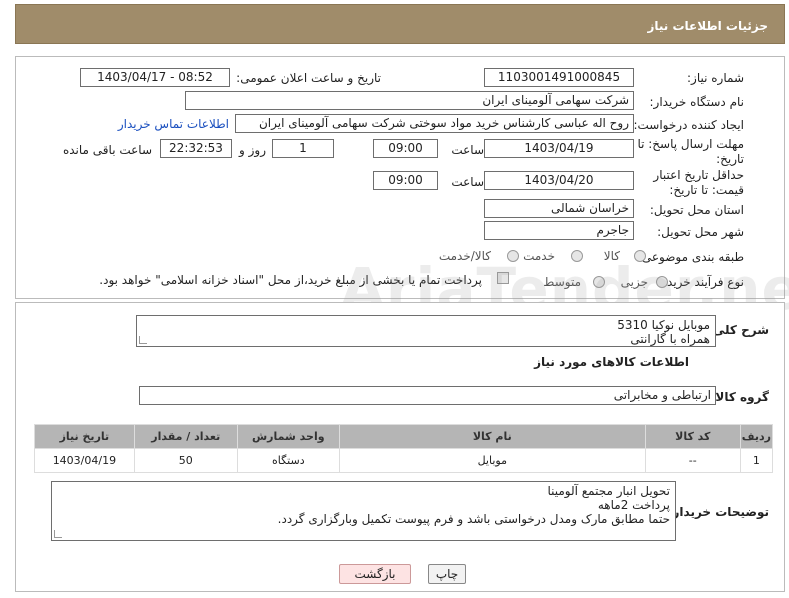 The image size is (789, 598). Describe the element at coordinates (692, 460) in the screenshot. I see `cell-goods-code: --` at that location.